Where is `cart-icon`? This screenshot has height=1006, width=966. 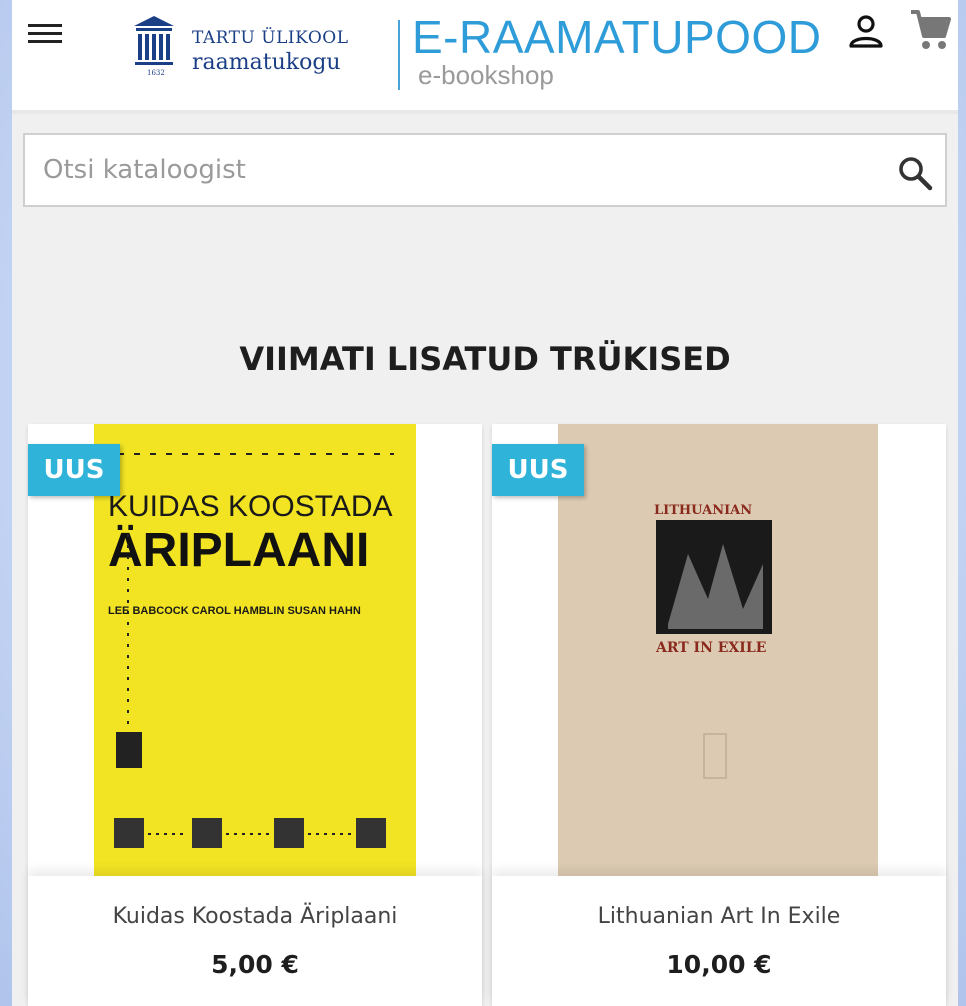 cart-icon is located at coordinates (930, 30).